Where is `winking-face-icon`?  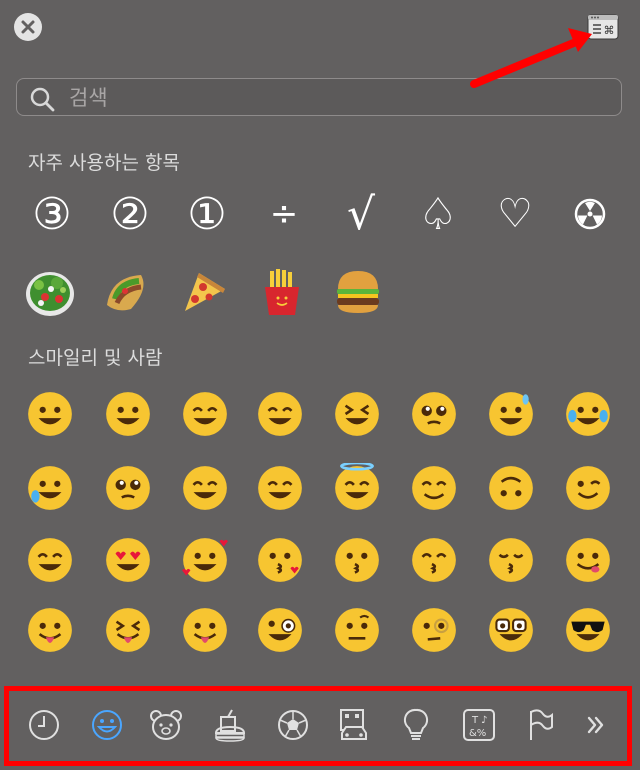
winking-face-icon is located at coordinates (588, 488).